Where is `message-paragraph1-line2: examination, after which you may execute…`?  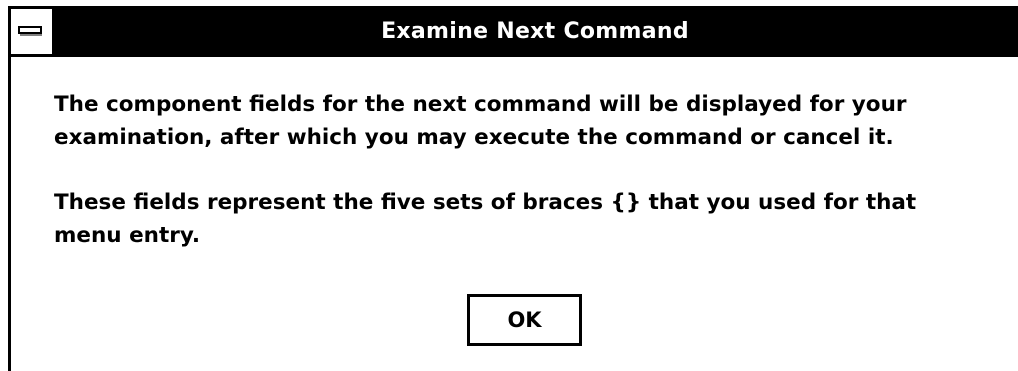 message-paragraph1-line2: examination, after which you may execute… is located at coordinates (474, 137).